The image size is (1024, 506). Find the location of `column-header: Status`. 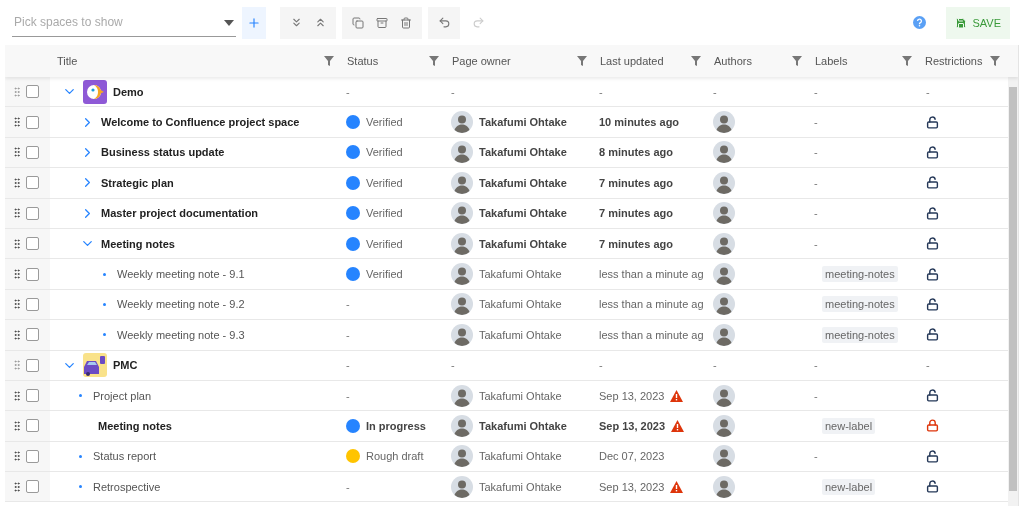

column-header: Status is located at coordinates (363, 61).